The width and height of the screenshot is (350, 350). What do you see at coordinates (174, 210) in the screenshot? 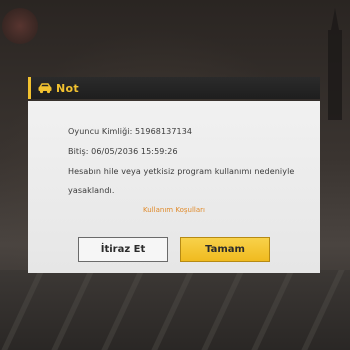
I see `terms-of-use-link: Kullanım Koşulları` at bounding box center [174, 210].